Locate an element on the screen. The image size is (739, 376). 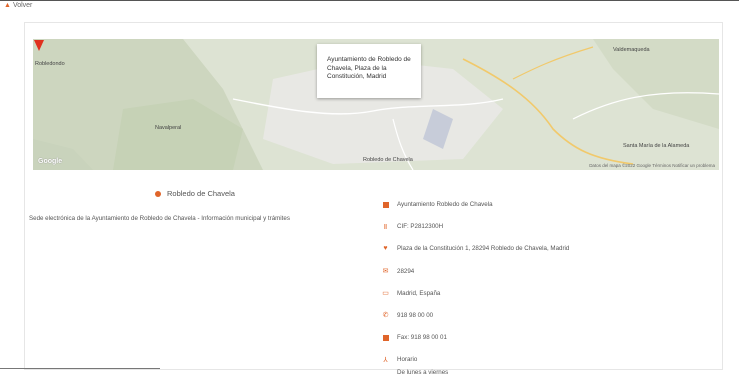
back-arrow-icon: ▲ is located at coordinates (7, 5).